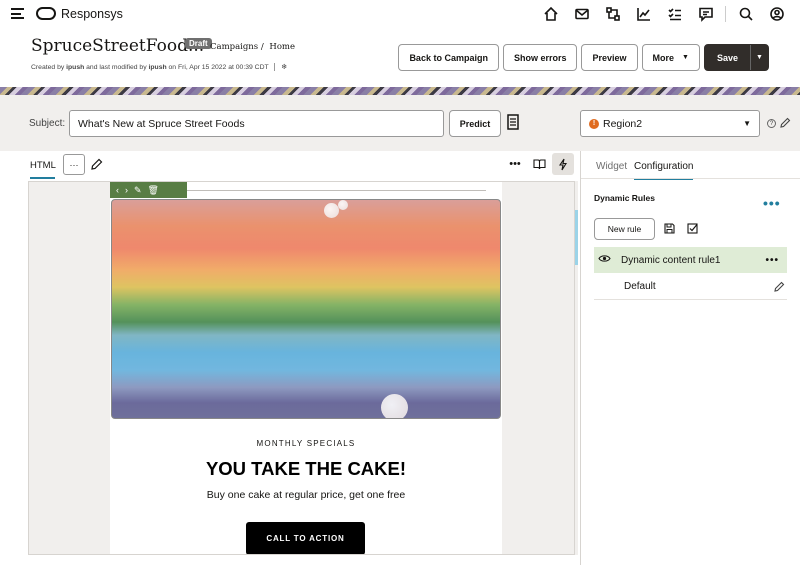 This screenshot has width=800, height=565. What do you see at coordinates (670, 123) in the screenshot?
I see `region-select: ! Region2 ▼` at bounding box center [670, 123].